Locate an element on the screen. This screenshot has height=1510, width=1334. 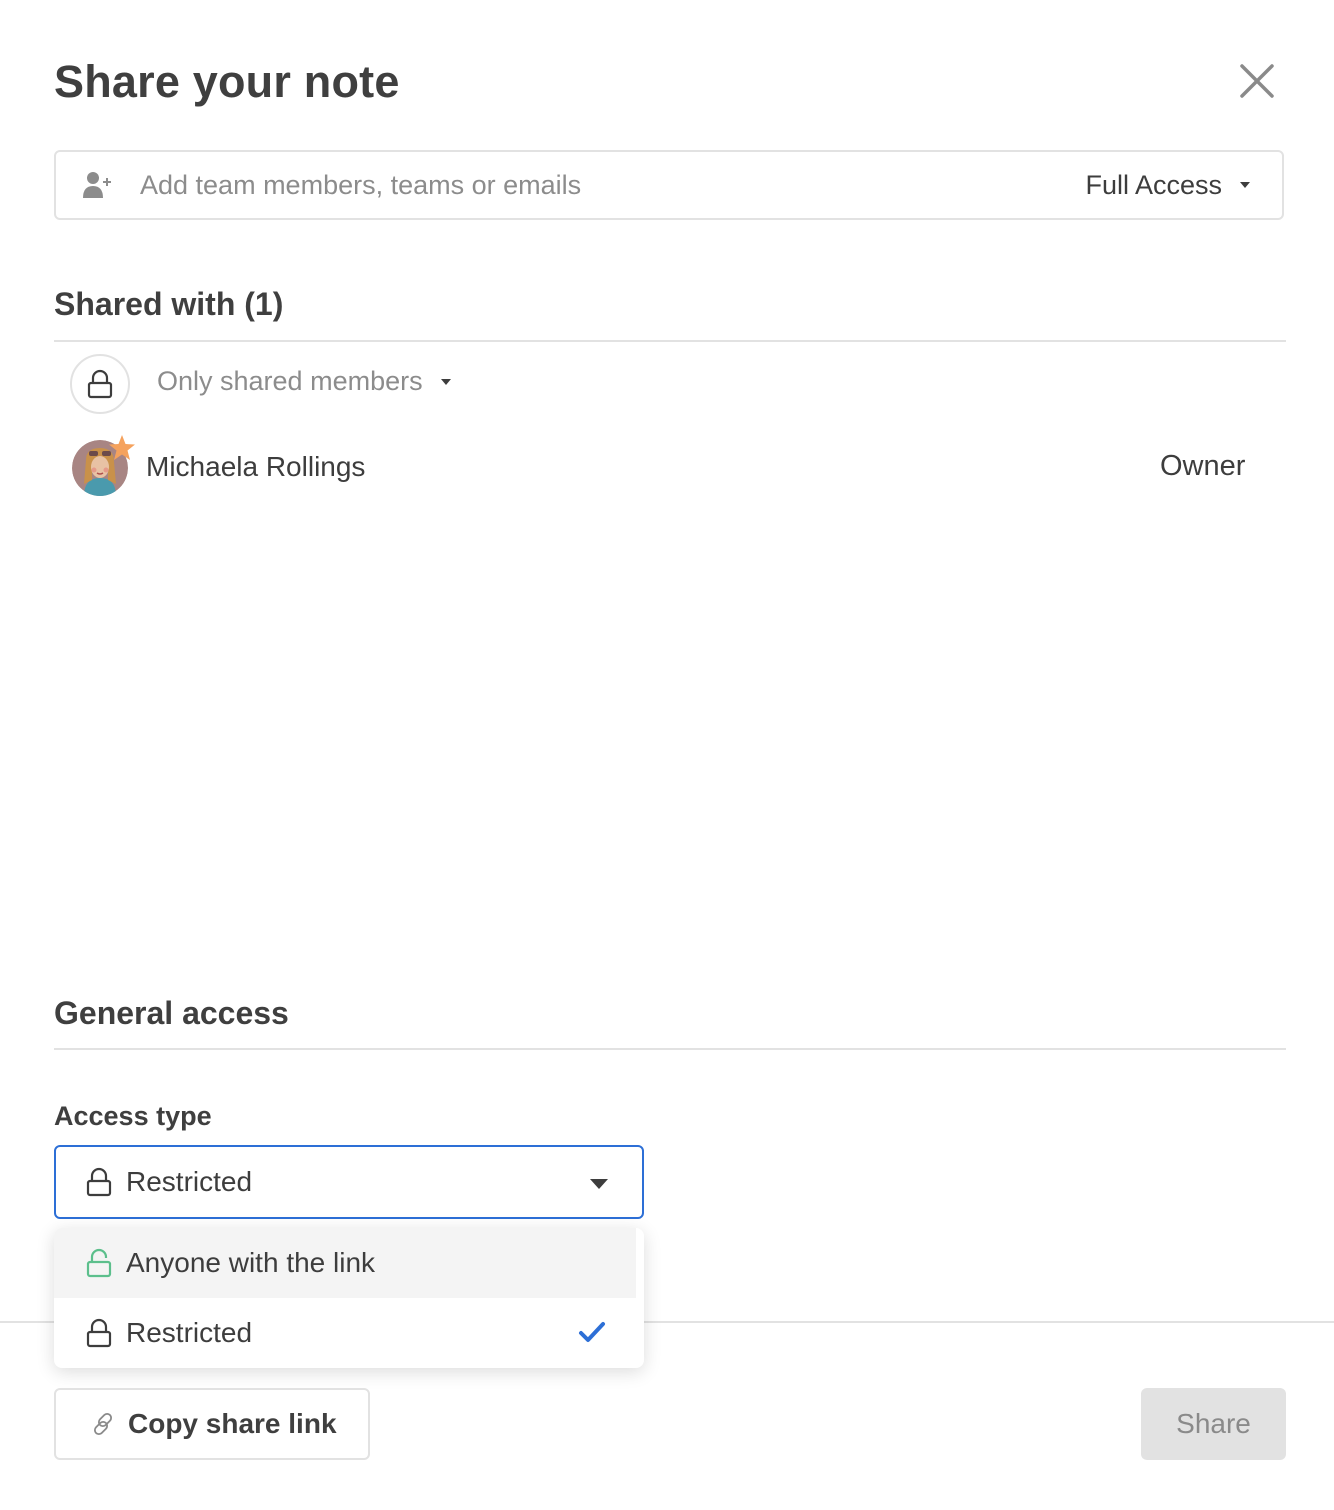
visibility-dropdown: Only shared members is located at coordinates (304, 381).